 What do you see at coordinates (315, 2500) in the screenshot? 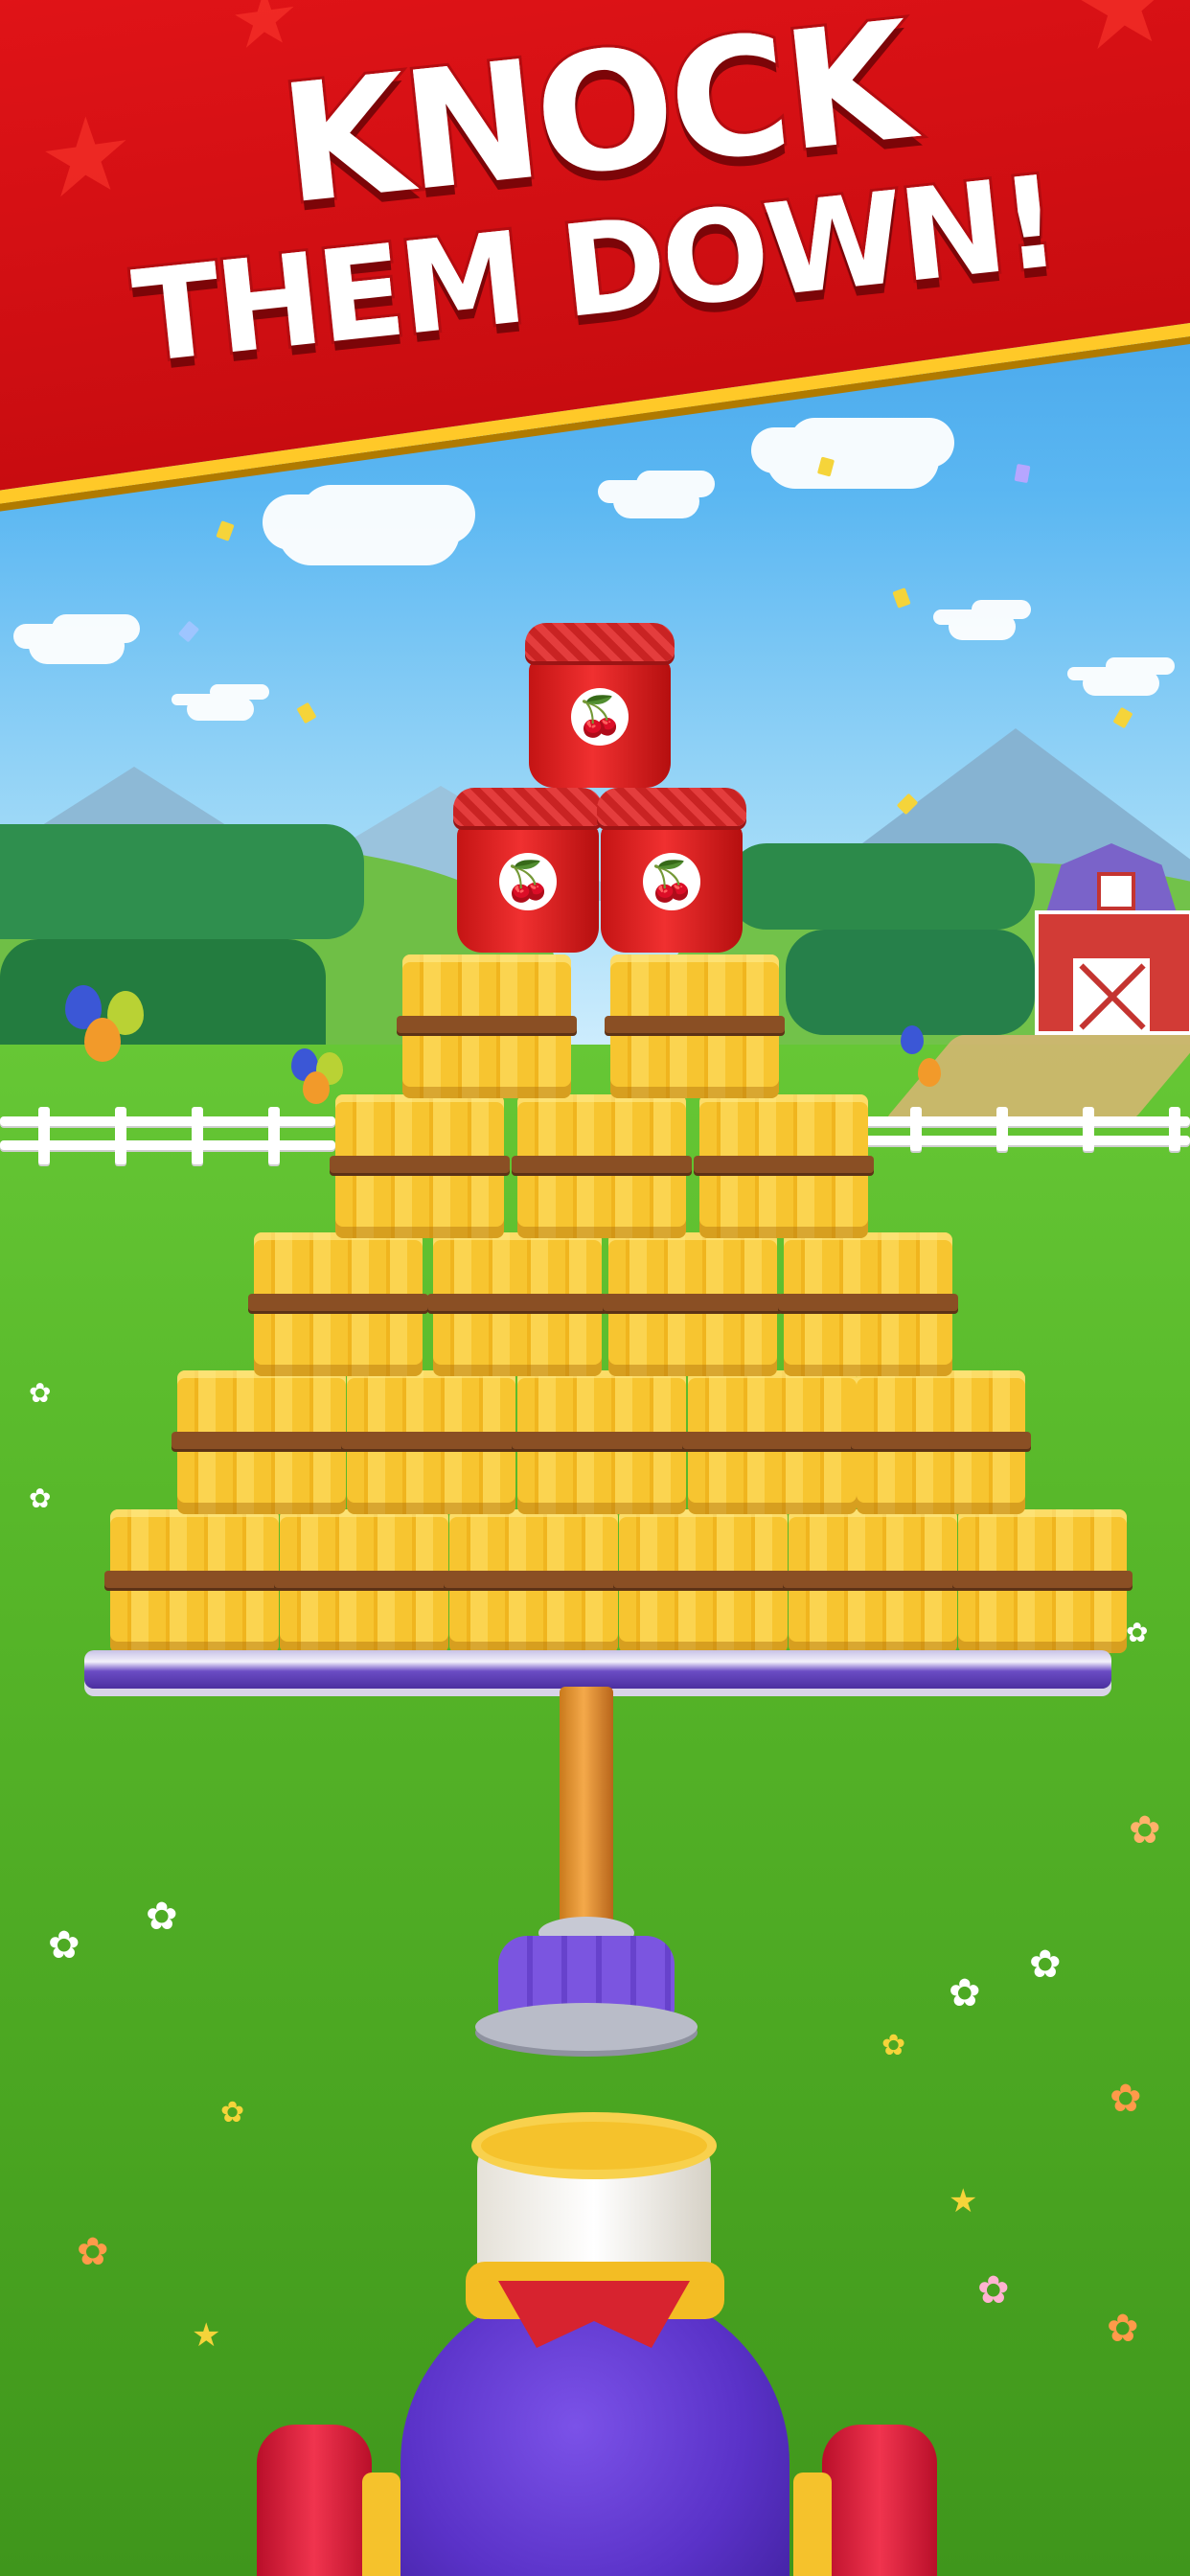
I see `cannon-wheel-left` at bounding box center [315, 2500].